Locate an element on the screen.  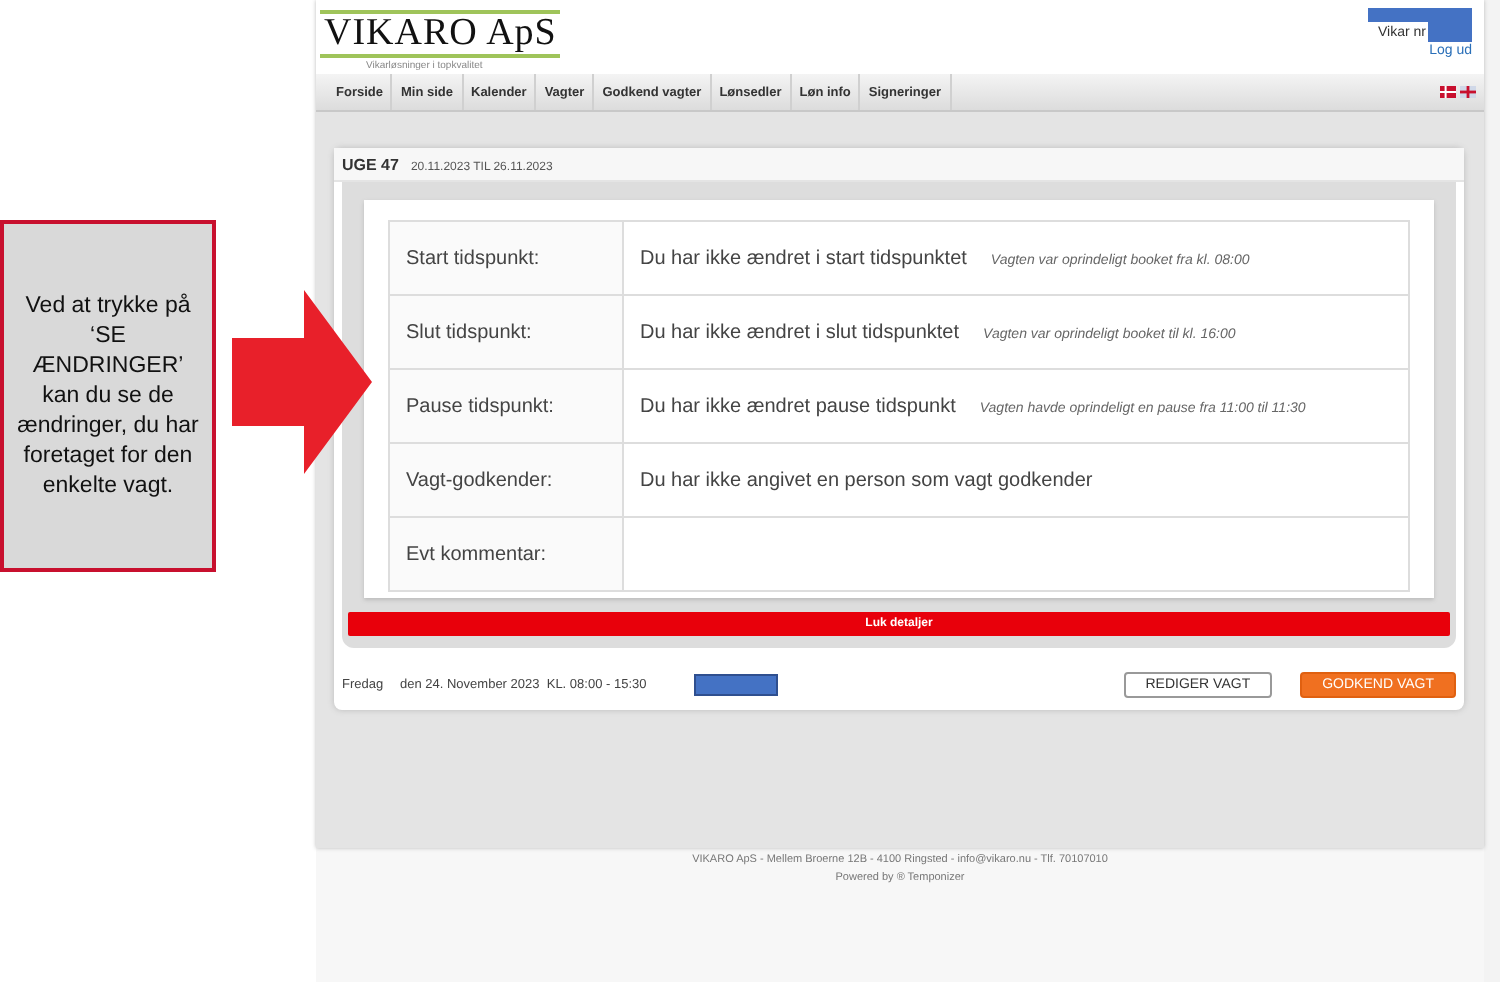
detail-label: Slut tidspunkt: is located at coordinates (506, 332).